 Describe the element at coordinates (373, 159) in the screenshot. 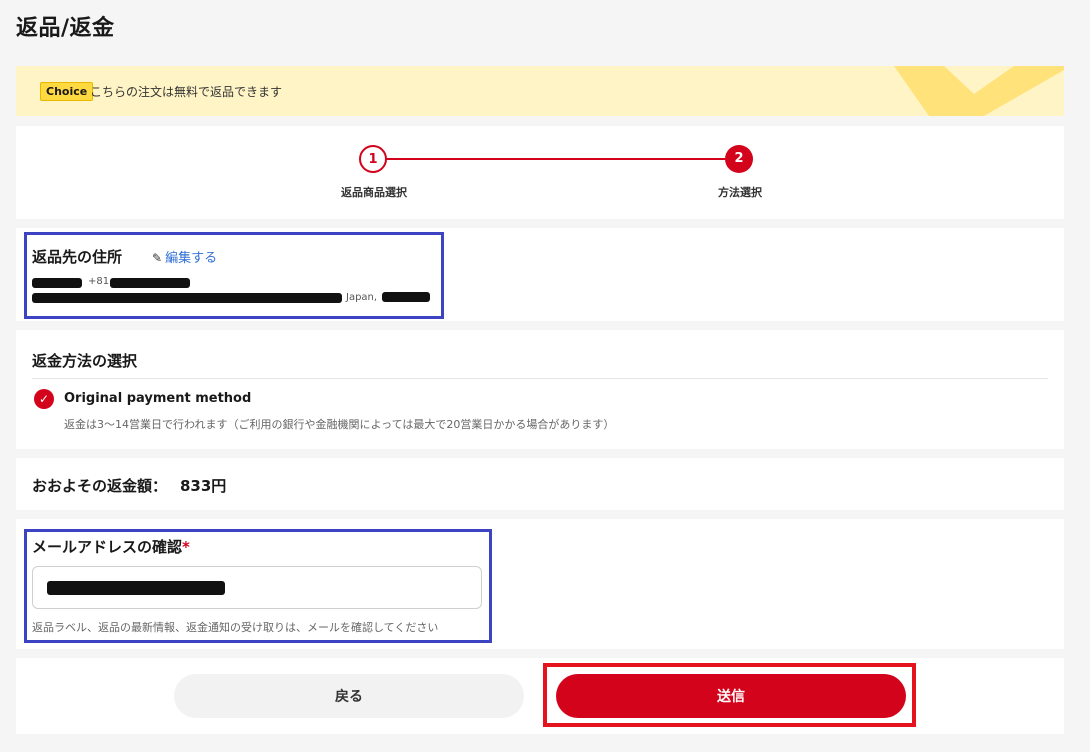

I see `step-1-indicator: 1` at that location.